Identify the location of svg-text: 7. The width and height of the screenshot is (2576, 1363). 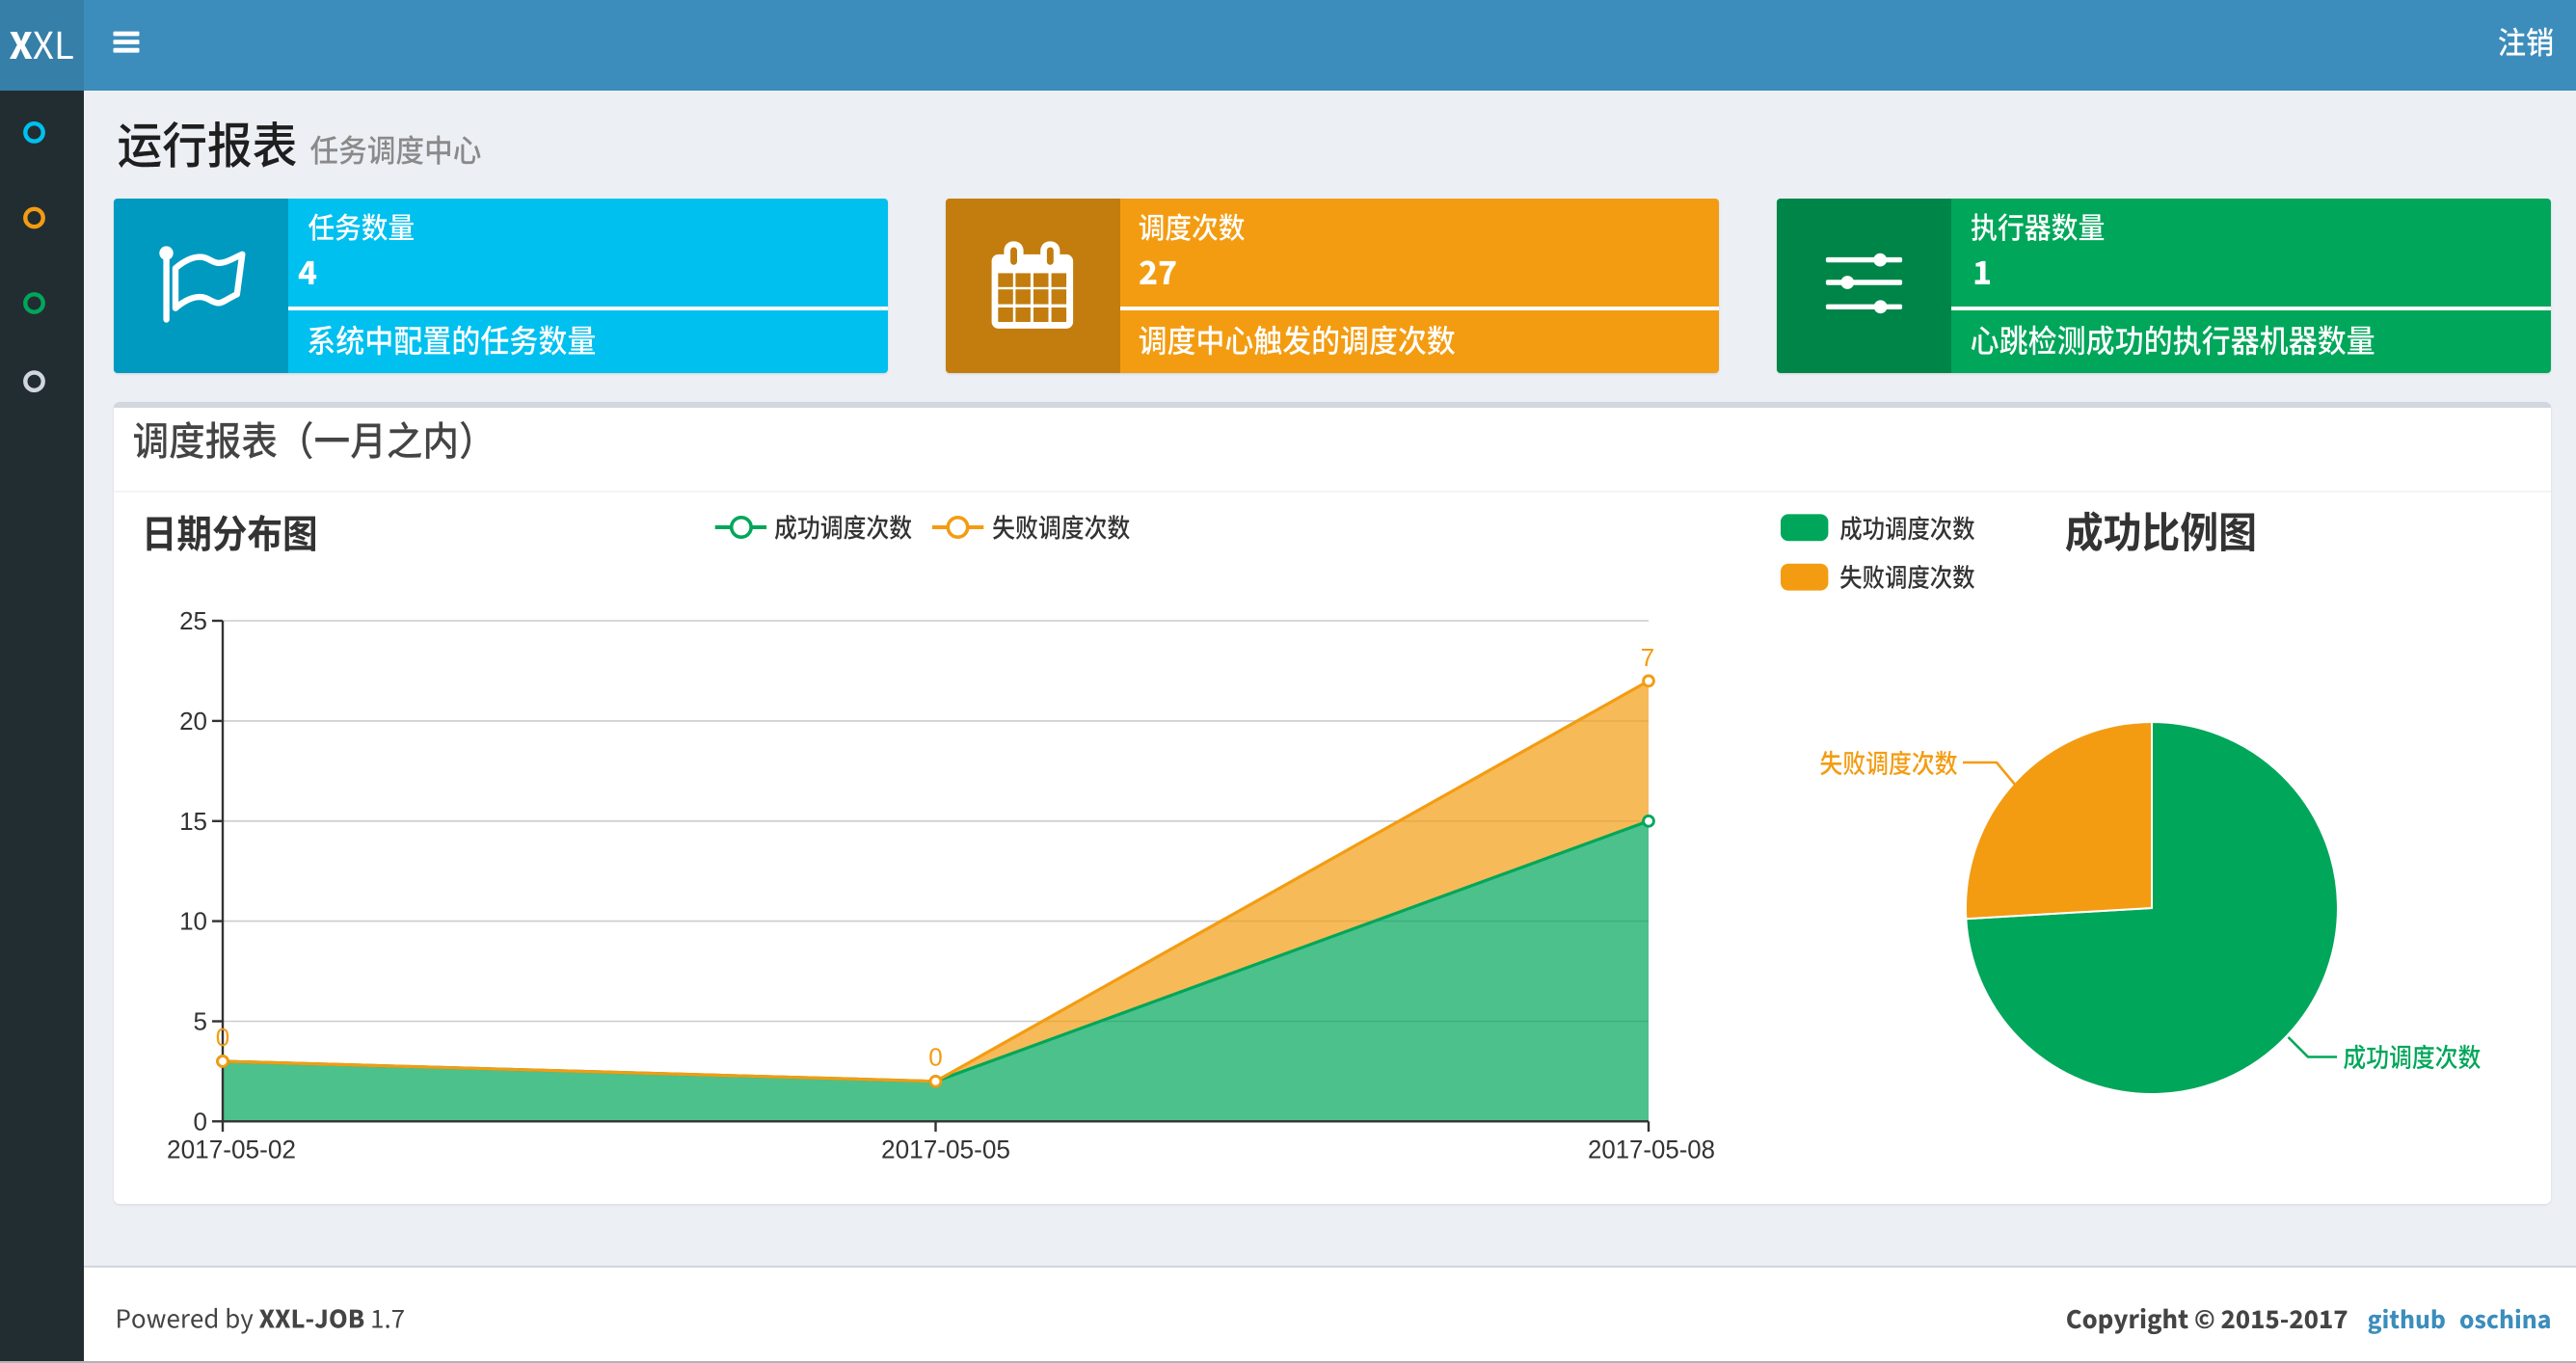
(1648, 657).